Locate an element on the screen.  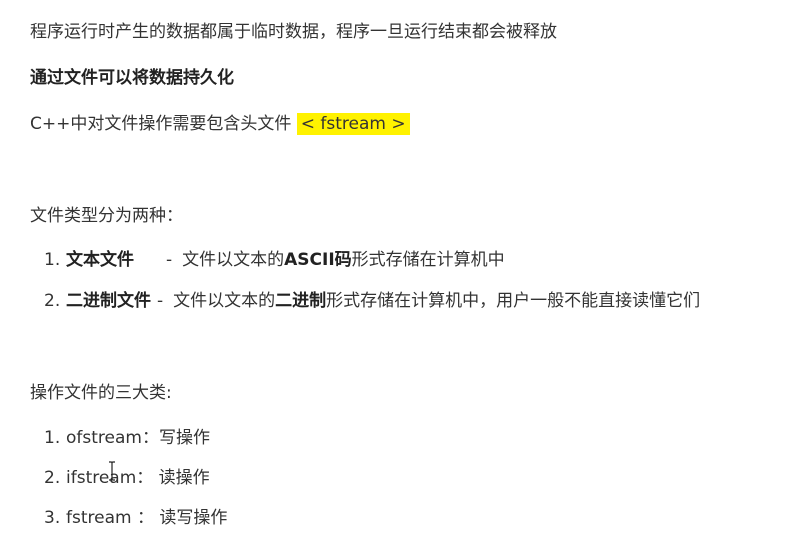
heading-text: 操作文件的三大类: is located at coordinates (101, 393).